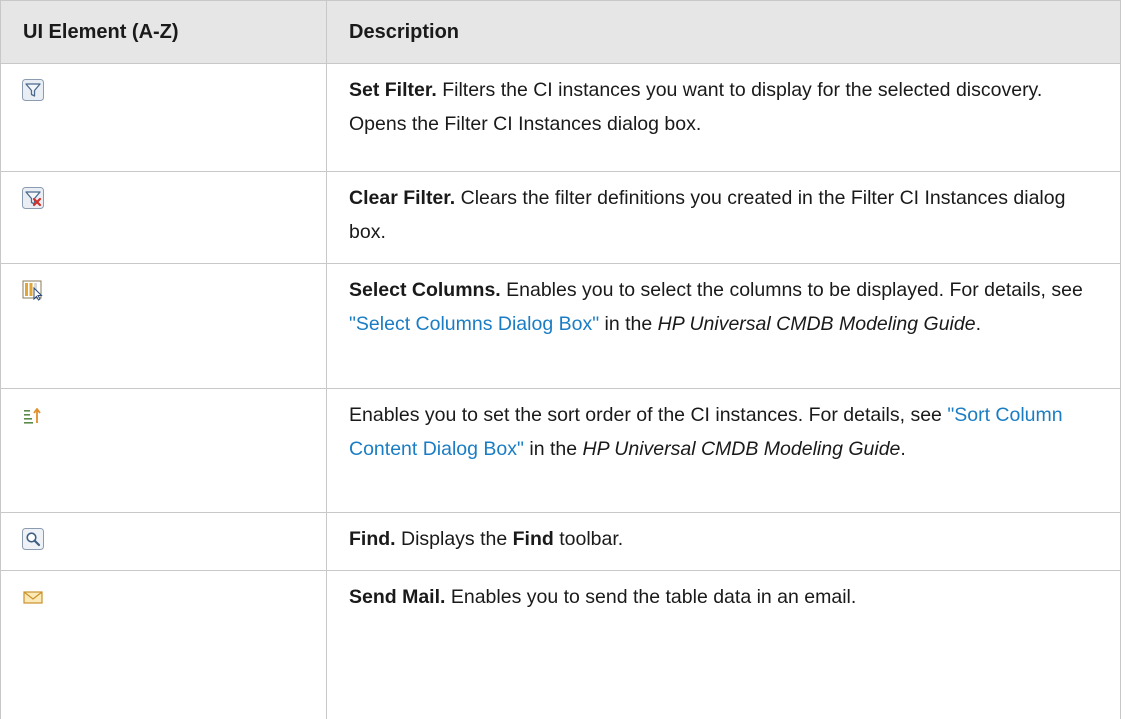  I want to click on description-cell: Find. Displays the Find toolbar., so click(723, 541).